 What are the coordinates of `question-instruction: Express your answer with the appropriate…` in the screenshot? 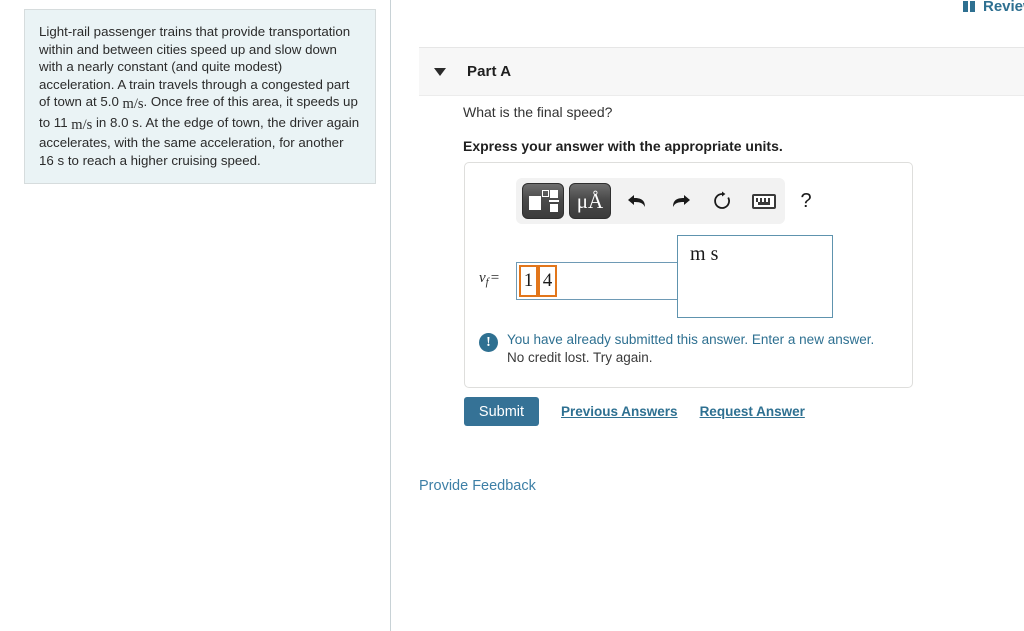 It's located at (623, 146).